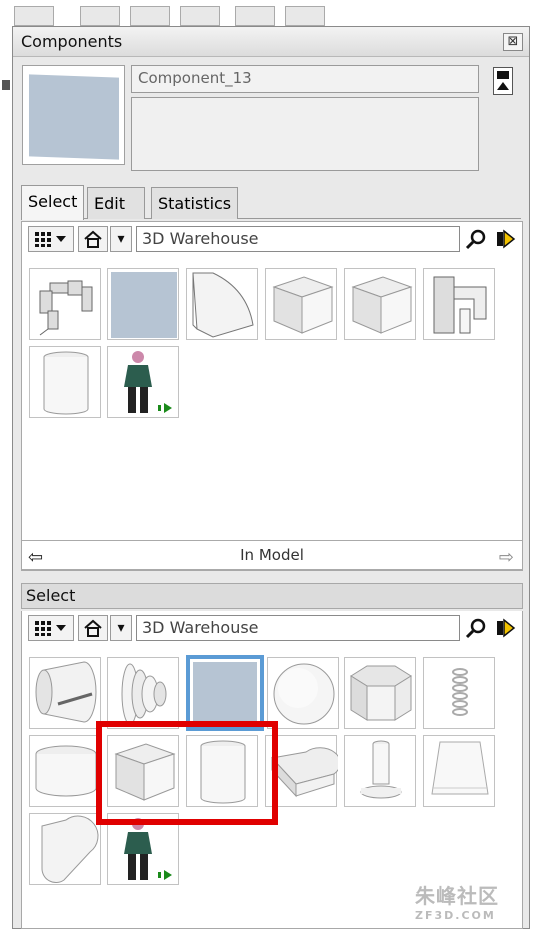 Image resolution: width=550 pixels, height=929 pixels. I want to click on sphere-icon, so click(304, 694).